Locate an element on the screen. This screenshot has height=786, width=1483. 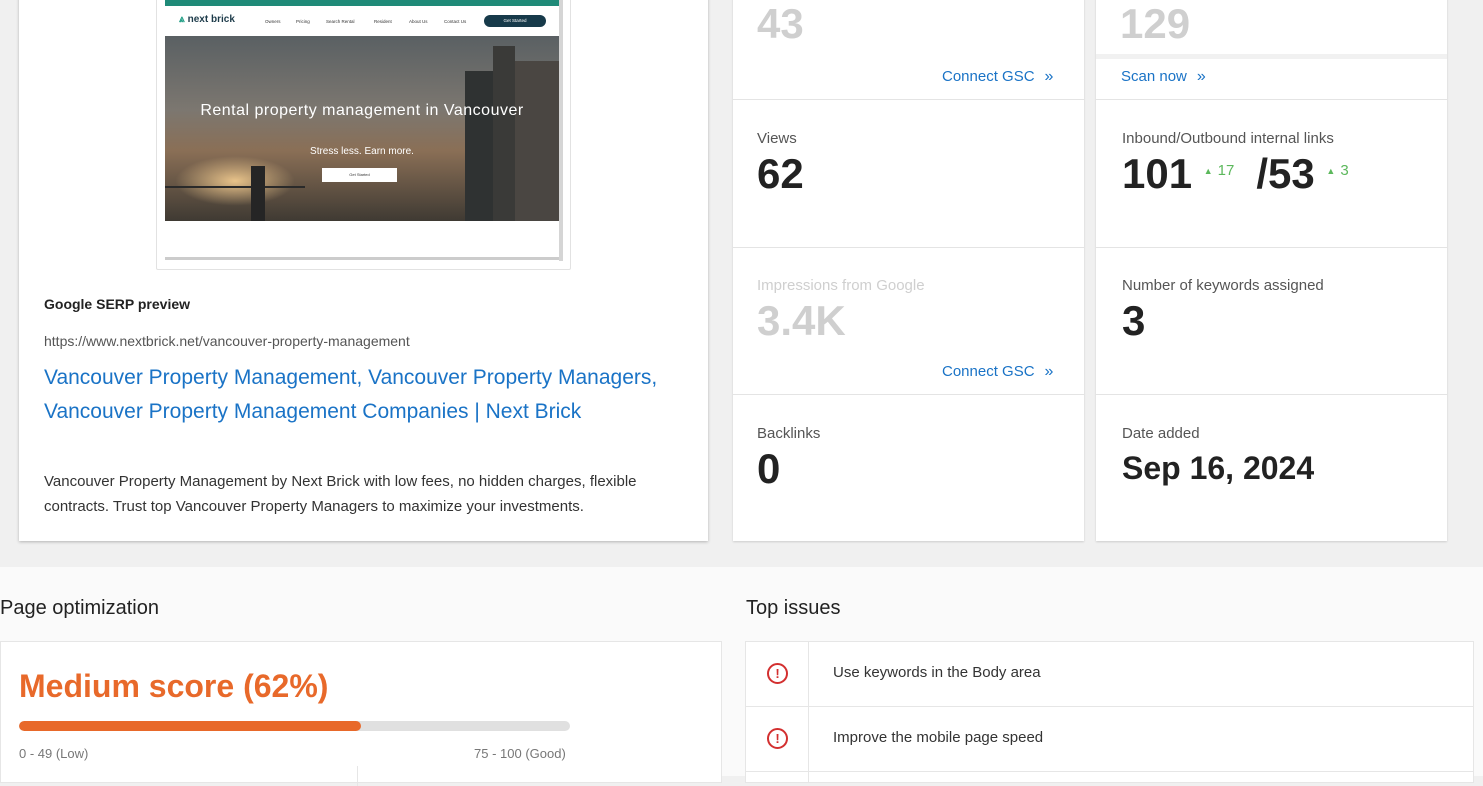
hero-bridge is located at coordinates (235, 187).